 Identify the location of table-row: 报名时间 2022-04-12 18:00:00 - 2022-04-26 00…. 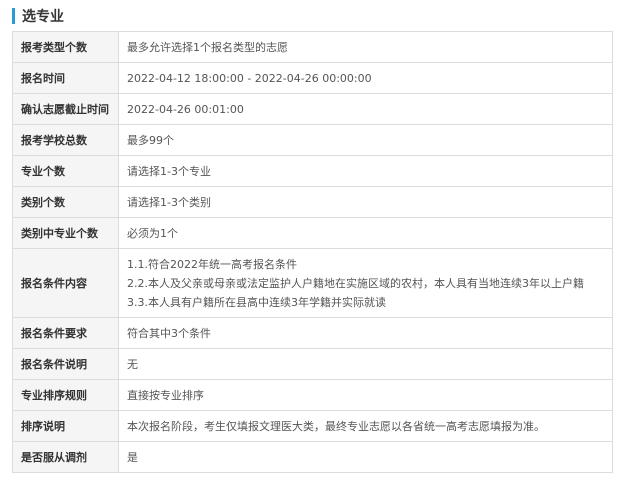
(312, 78).